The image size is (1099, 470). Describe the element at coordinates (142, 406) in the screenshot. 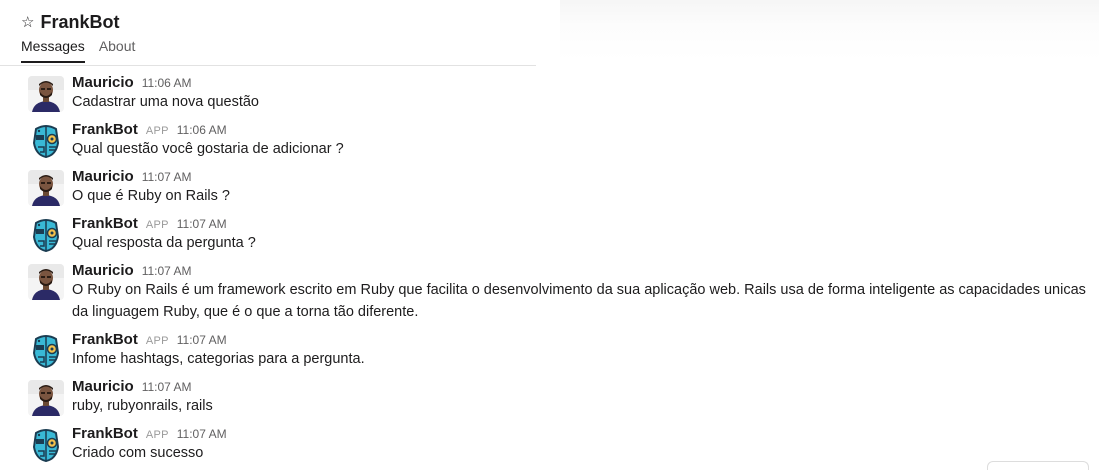

I see `message-text: ruby, rubyonrails, rails` at that location.